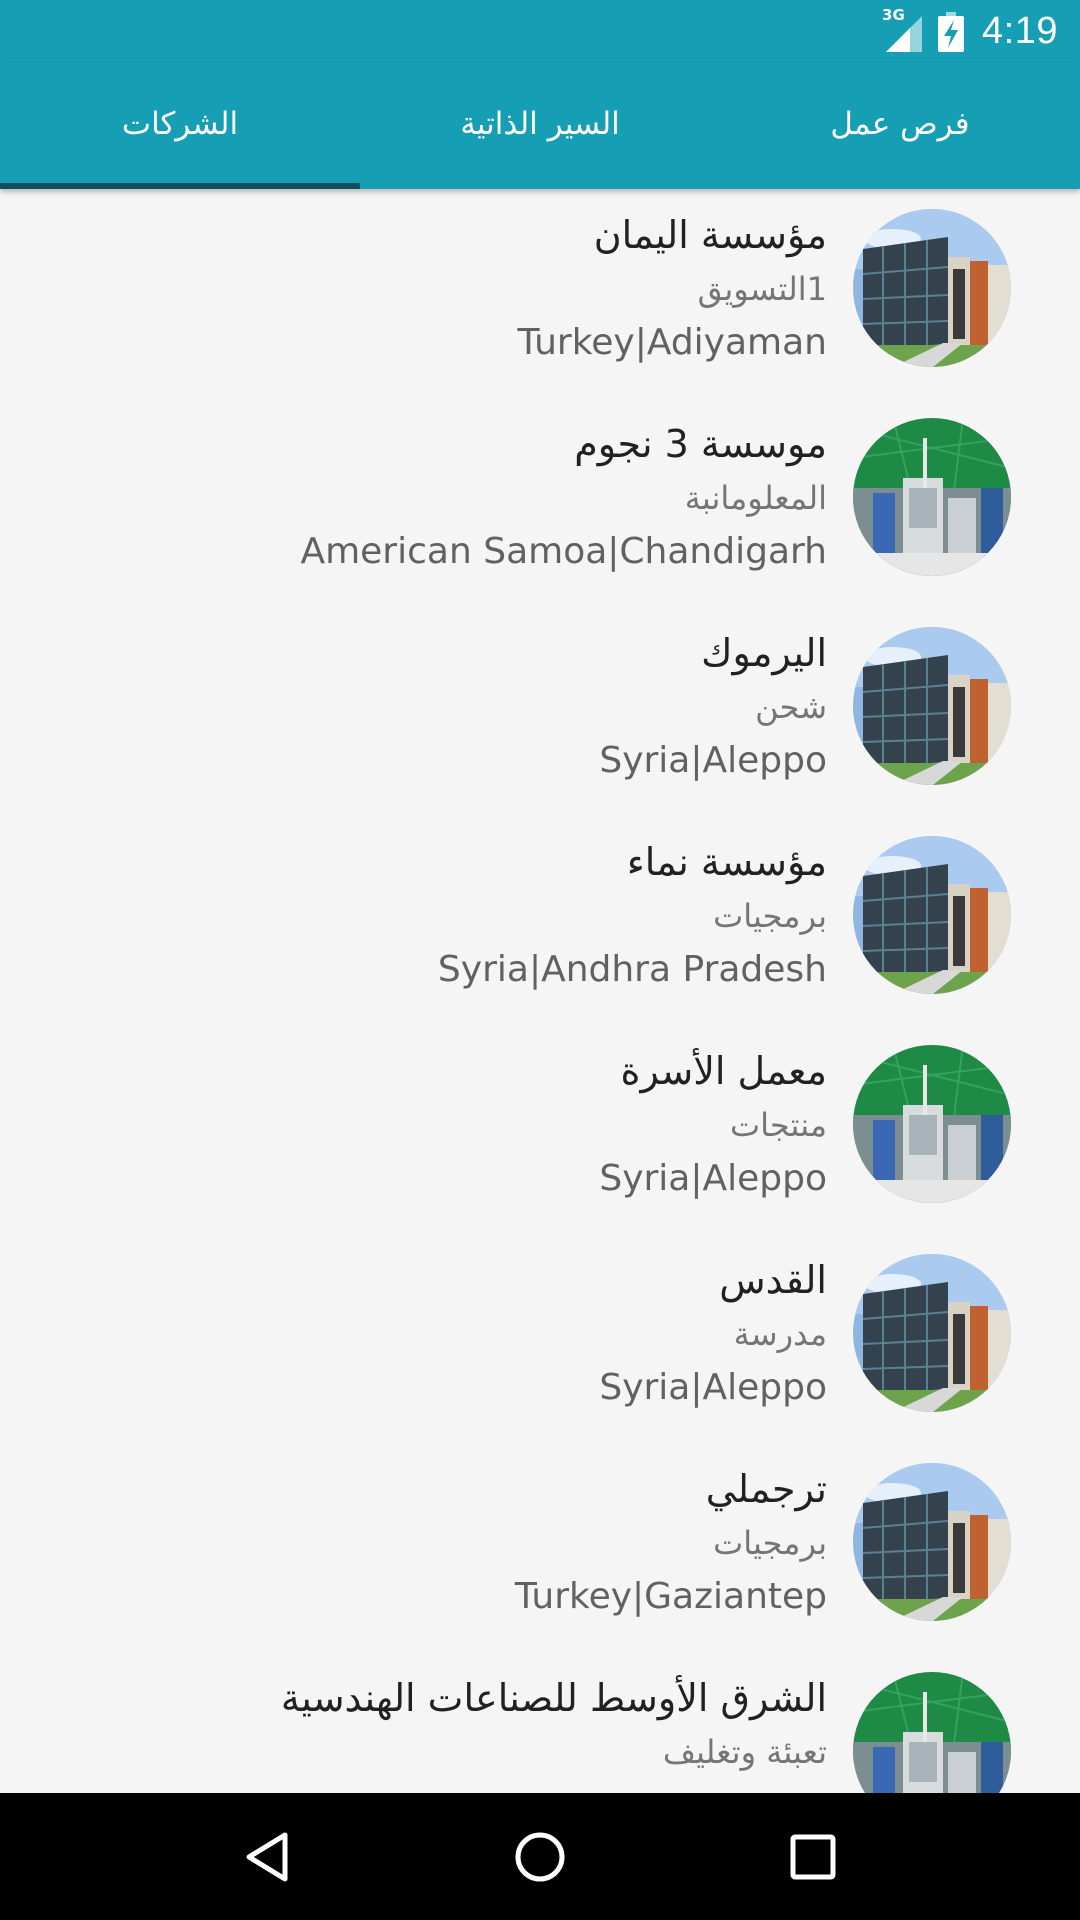 The height and width of the screenshot is (1920, 1080). What do you see at coordinates (780, 1334) in the screenshot?
I see `company-category: مدرسة` at bounding box center [780, 1334].